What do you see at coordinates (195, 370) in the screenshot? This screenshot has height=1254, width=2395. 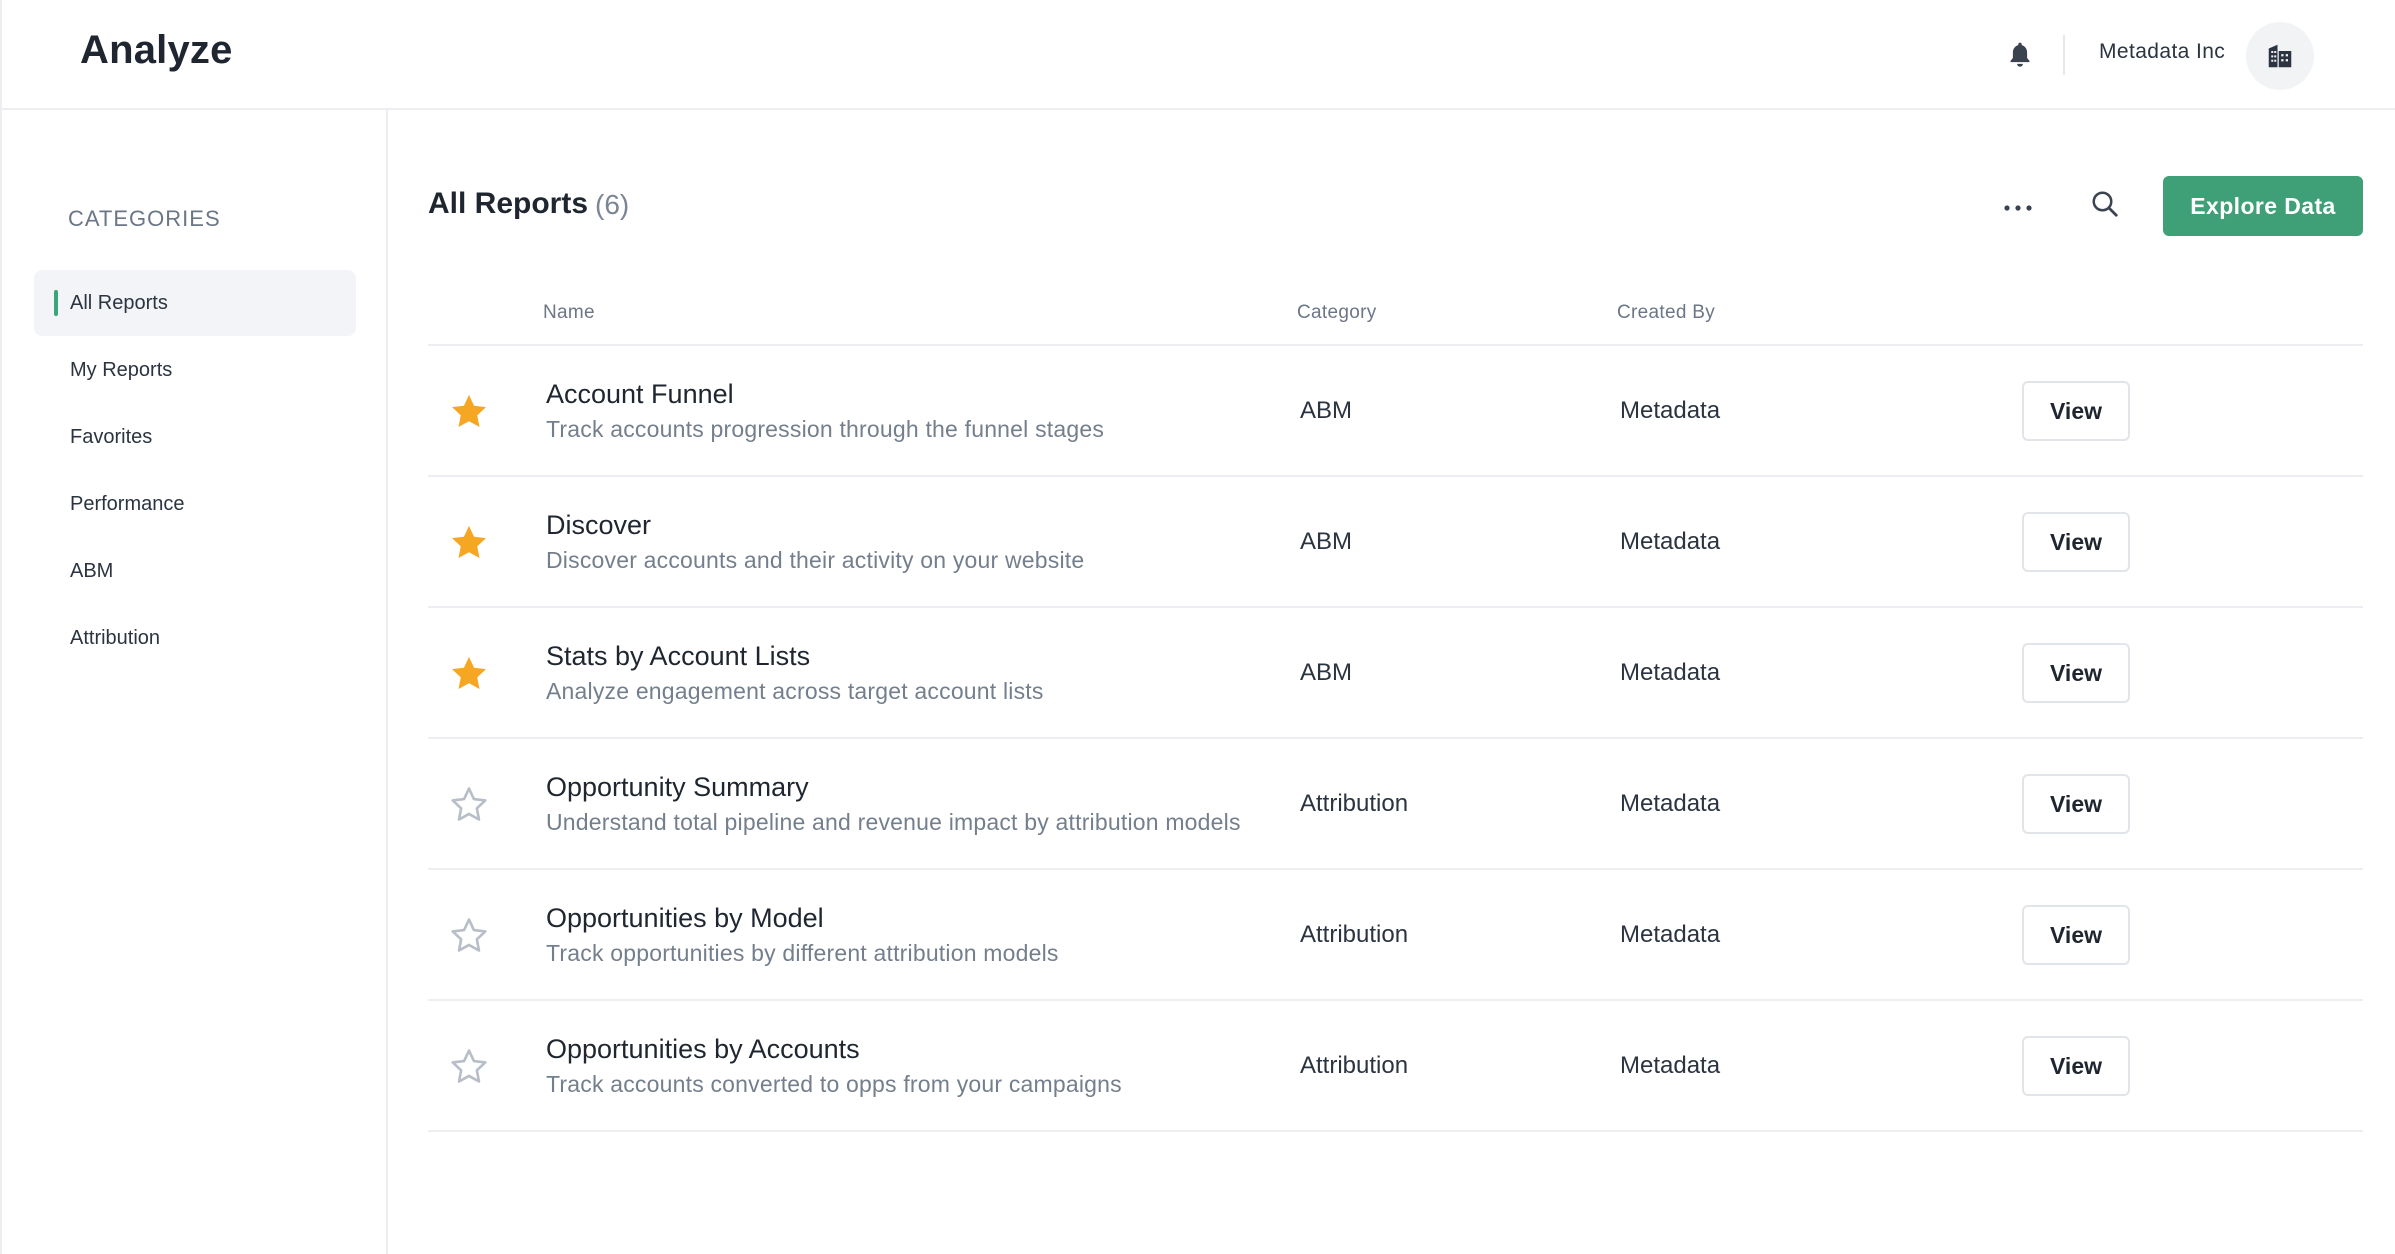 I see `sidebar-item-my-reports: My Reports` at bounding box center [195, 370].